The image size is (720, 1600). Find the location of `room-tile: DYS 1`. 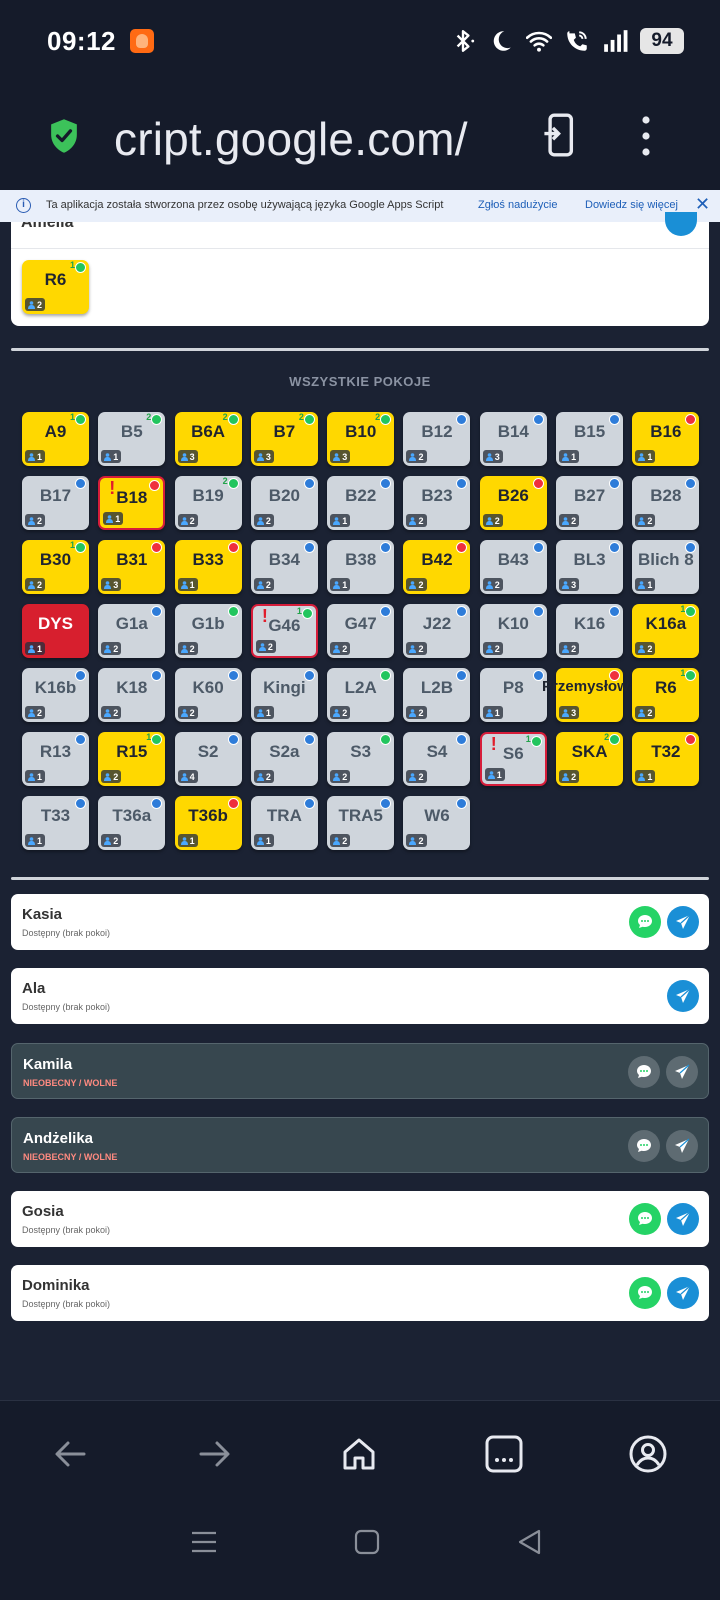

room-tile: DYS 1 is located at coordinates (55, 631).